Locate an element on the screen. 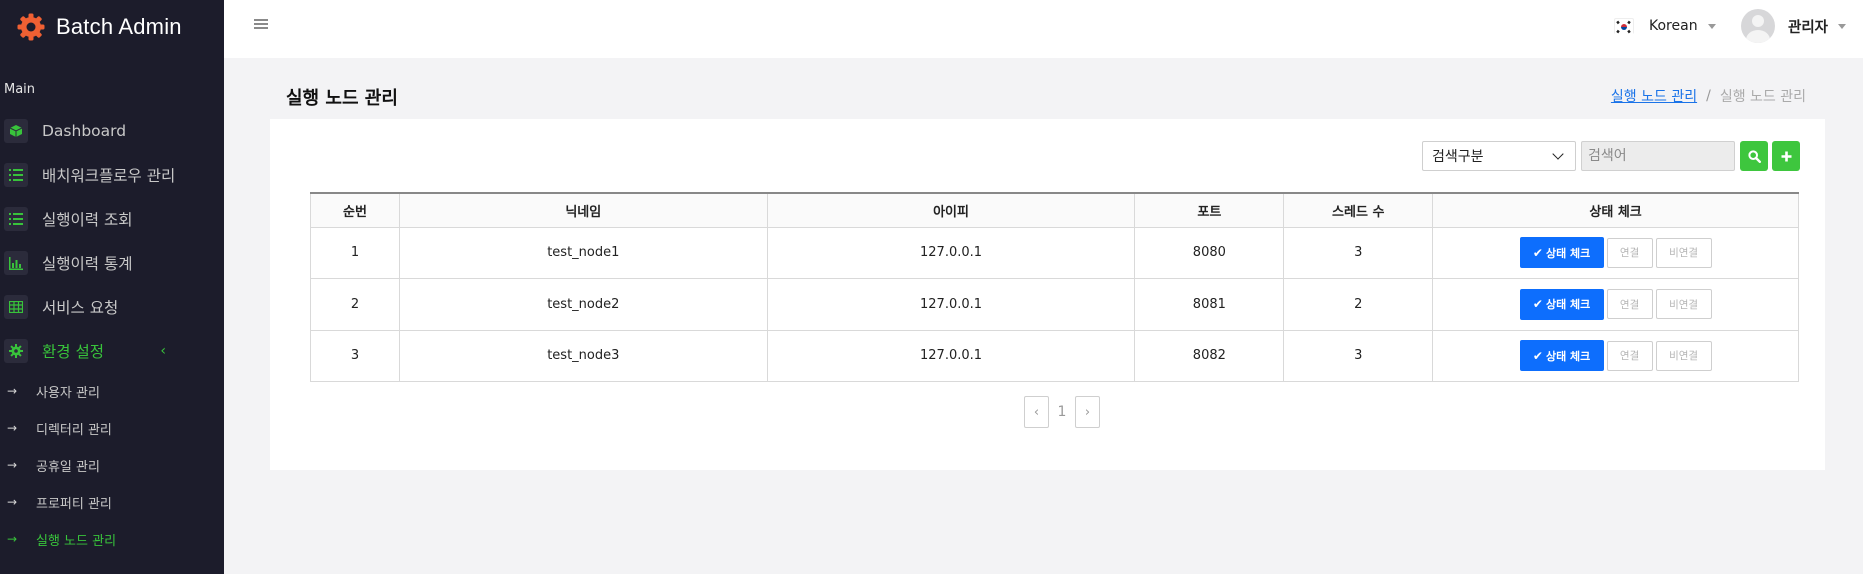 This screenshot has width=1863, height=574. language-label: Korean is located at coordinates (1673, 26).